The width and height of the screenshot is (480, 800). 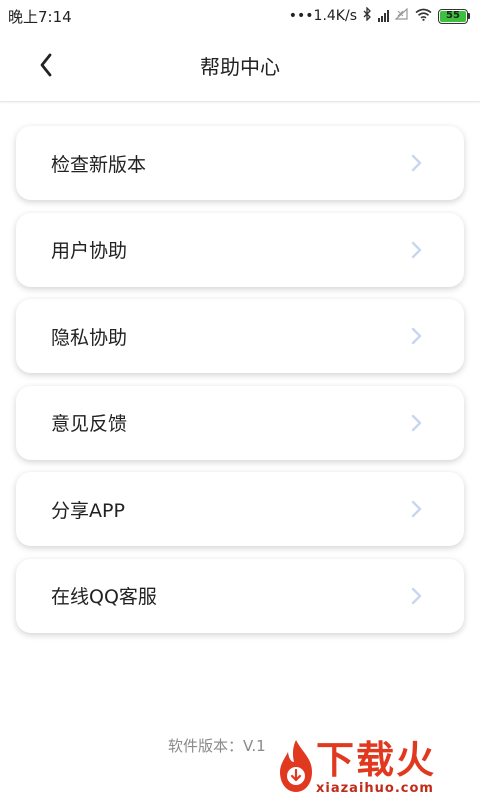 What do you see at coordinates (40, 16) in the screenshot?
I see `status-time: 晚上7:14` at bounding box center [40, 16].